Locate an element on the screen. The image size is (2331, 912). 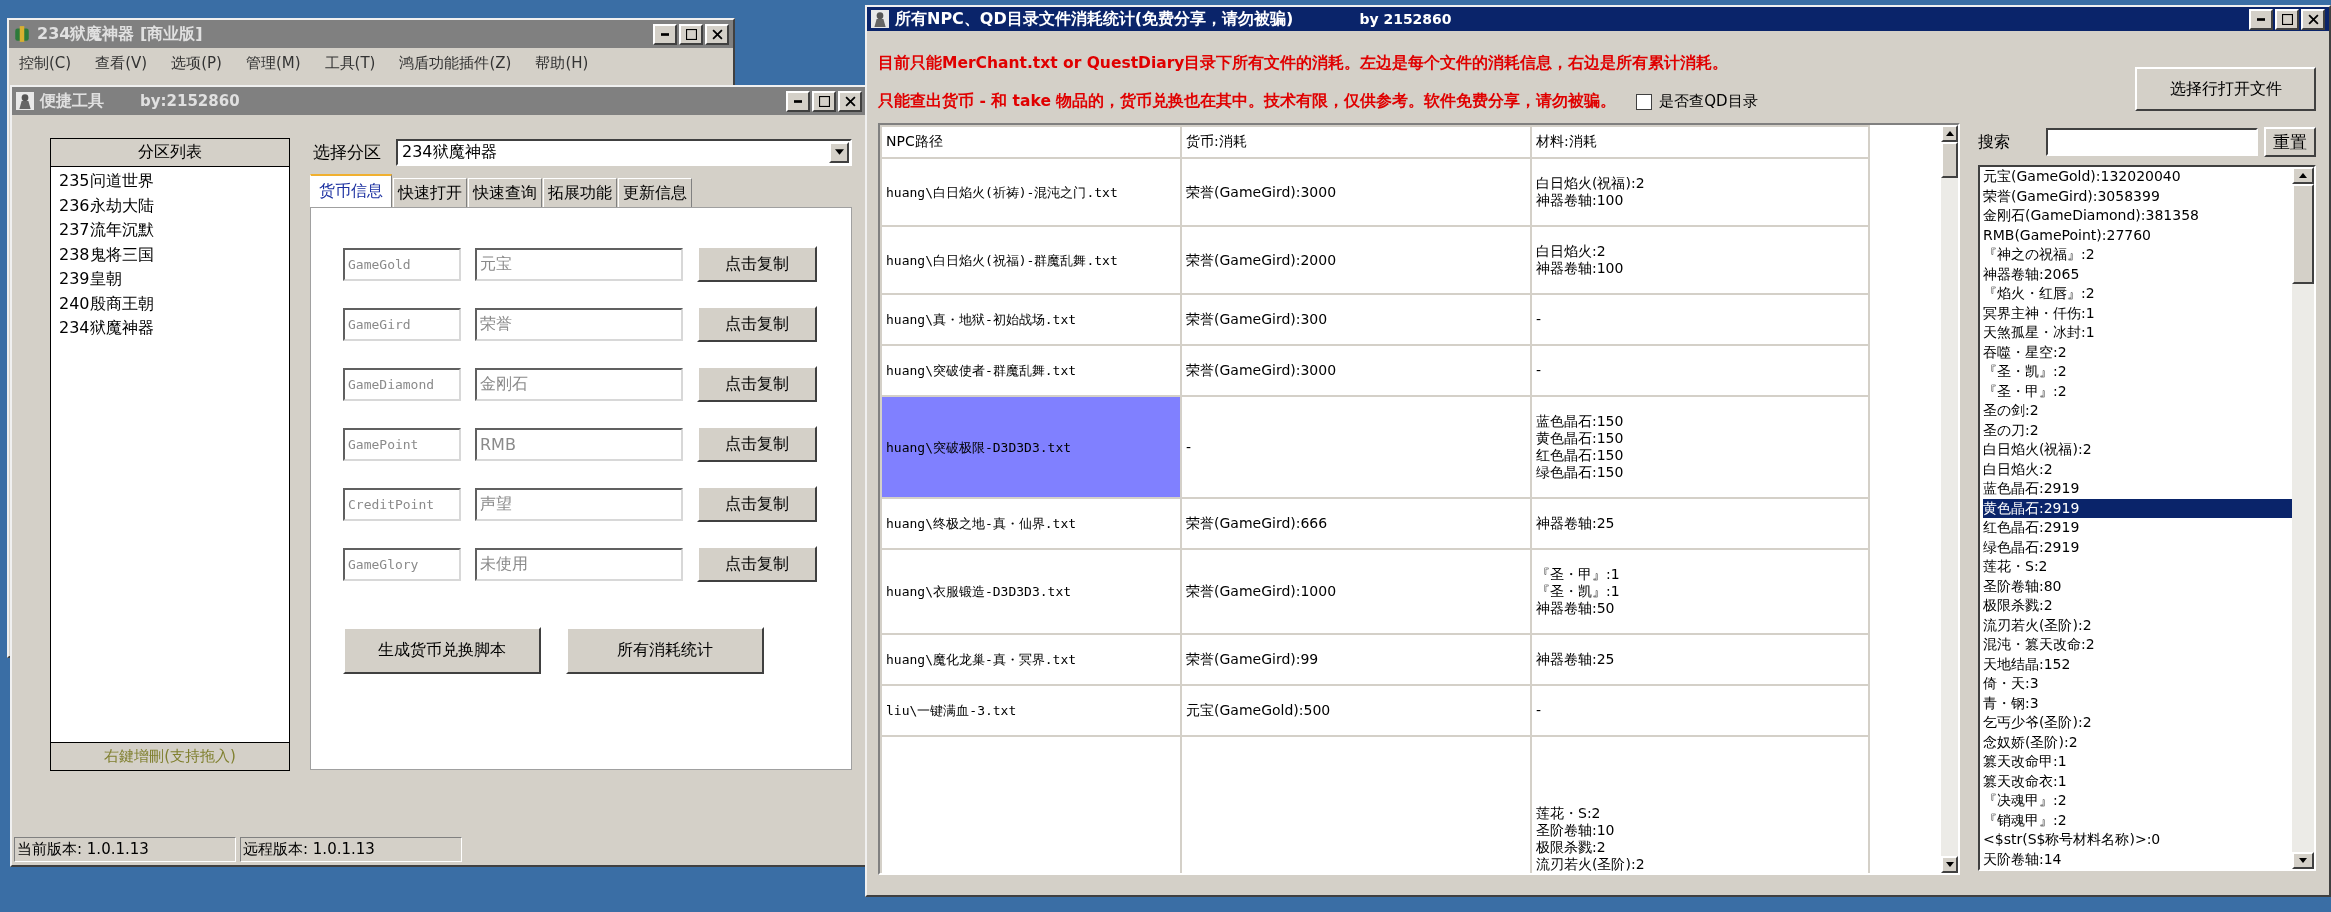
table-cell: liu\一键满血-3.txt is located at coordinates (1031, 710).